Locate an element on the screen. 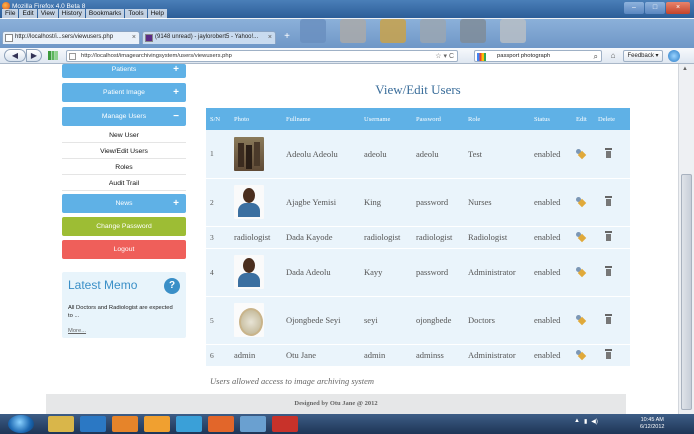 The image size is (694, 434). menu-help: Help is located at coordinates (157, 14).